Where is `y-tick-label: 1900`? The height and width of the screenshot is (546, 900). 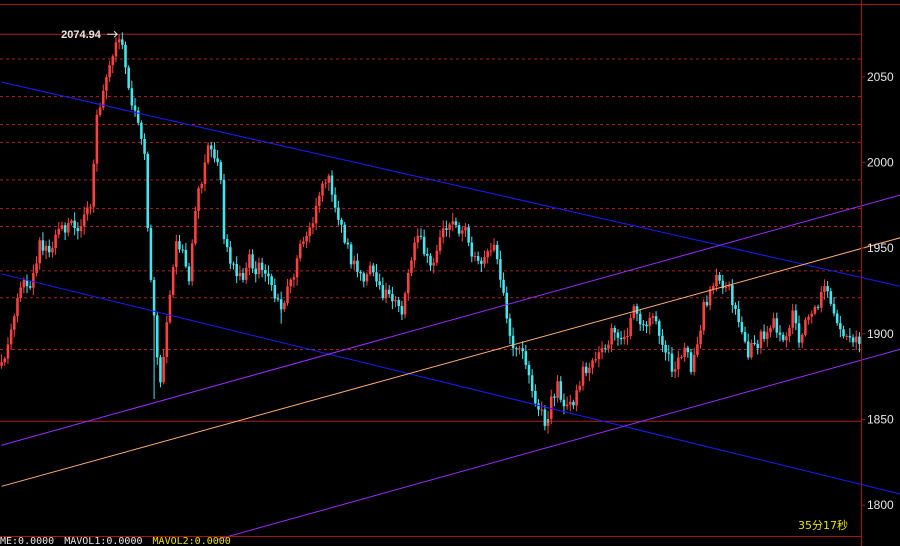 y-tick-label: 1900 is located at coordinates (880, 334).